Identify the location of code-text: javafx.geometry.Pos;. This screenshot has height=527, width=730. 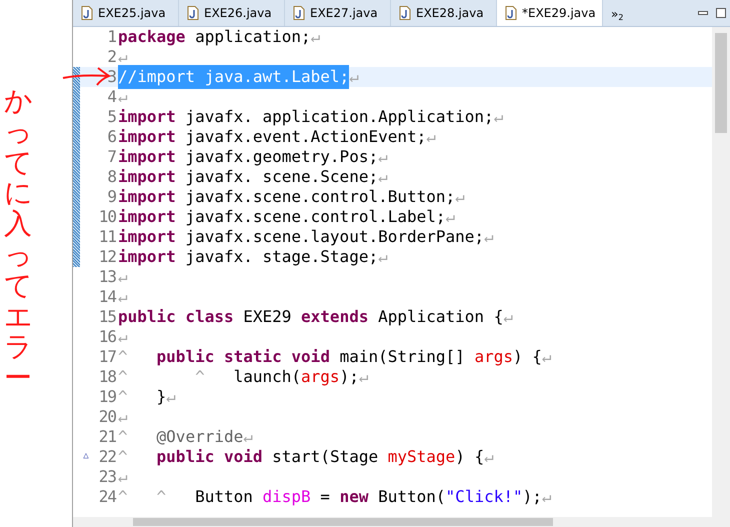
(281, 157).